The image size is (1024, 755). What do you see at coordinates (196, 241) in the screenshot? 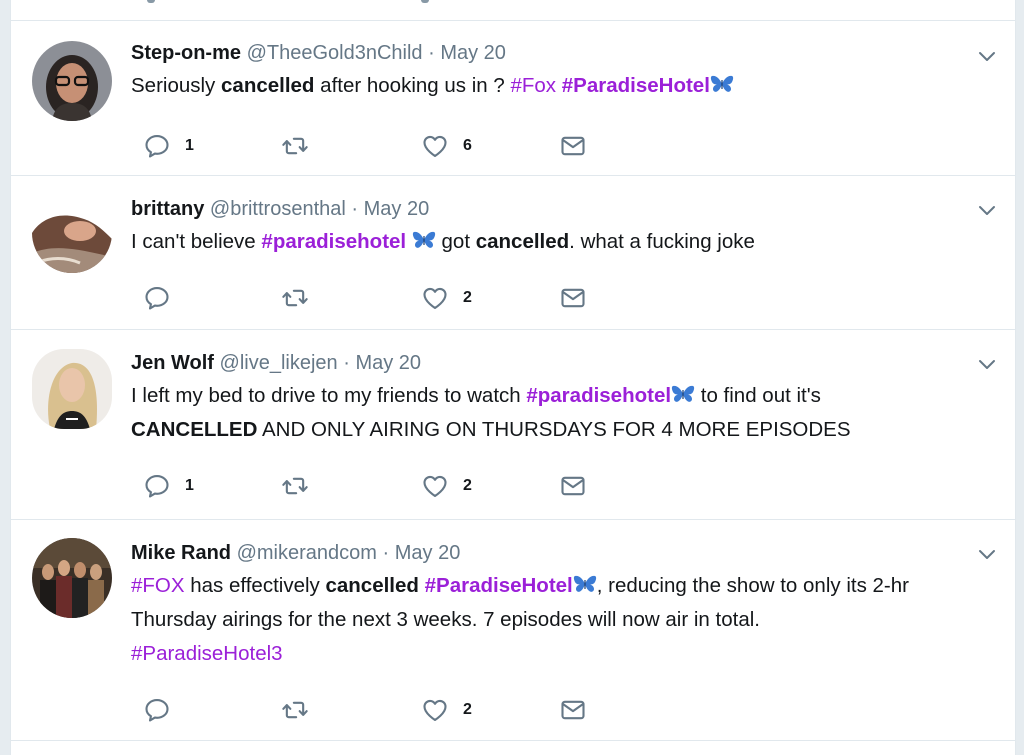
I see `text-segment: I can't believe` at bounding box center [196, 241].